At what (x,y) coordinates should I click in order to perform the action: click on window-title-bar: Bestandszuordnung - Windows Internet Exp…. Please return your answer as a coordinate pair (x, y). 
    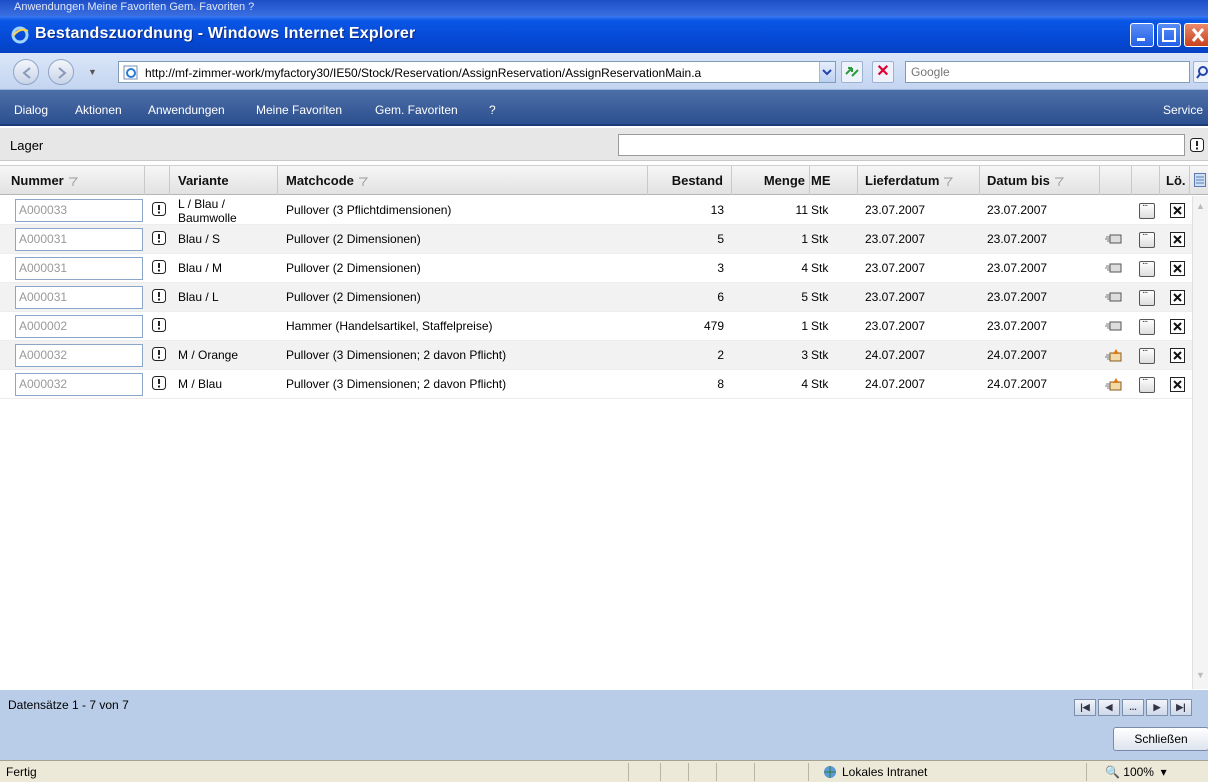
    Looking at the image, I should click on (604, 34).